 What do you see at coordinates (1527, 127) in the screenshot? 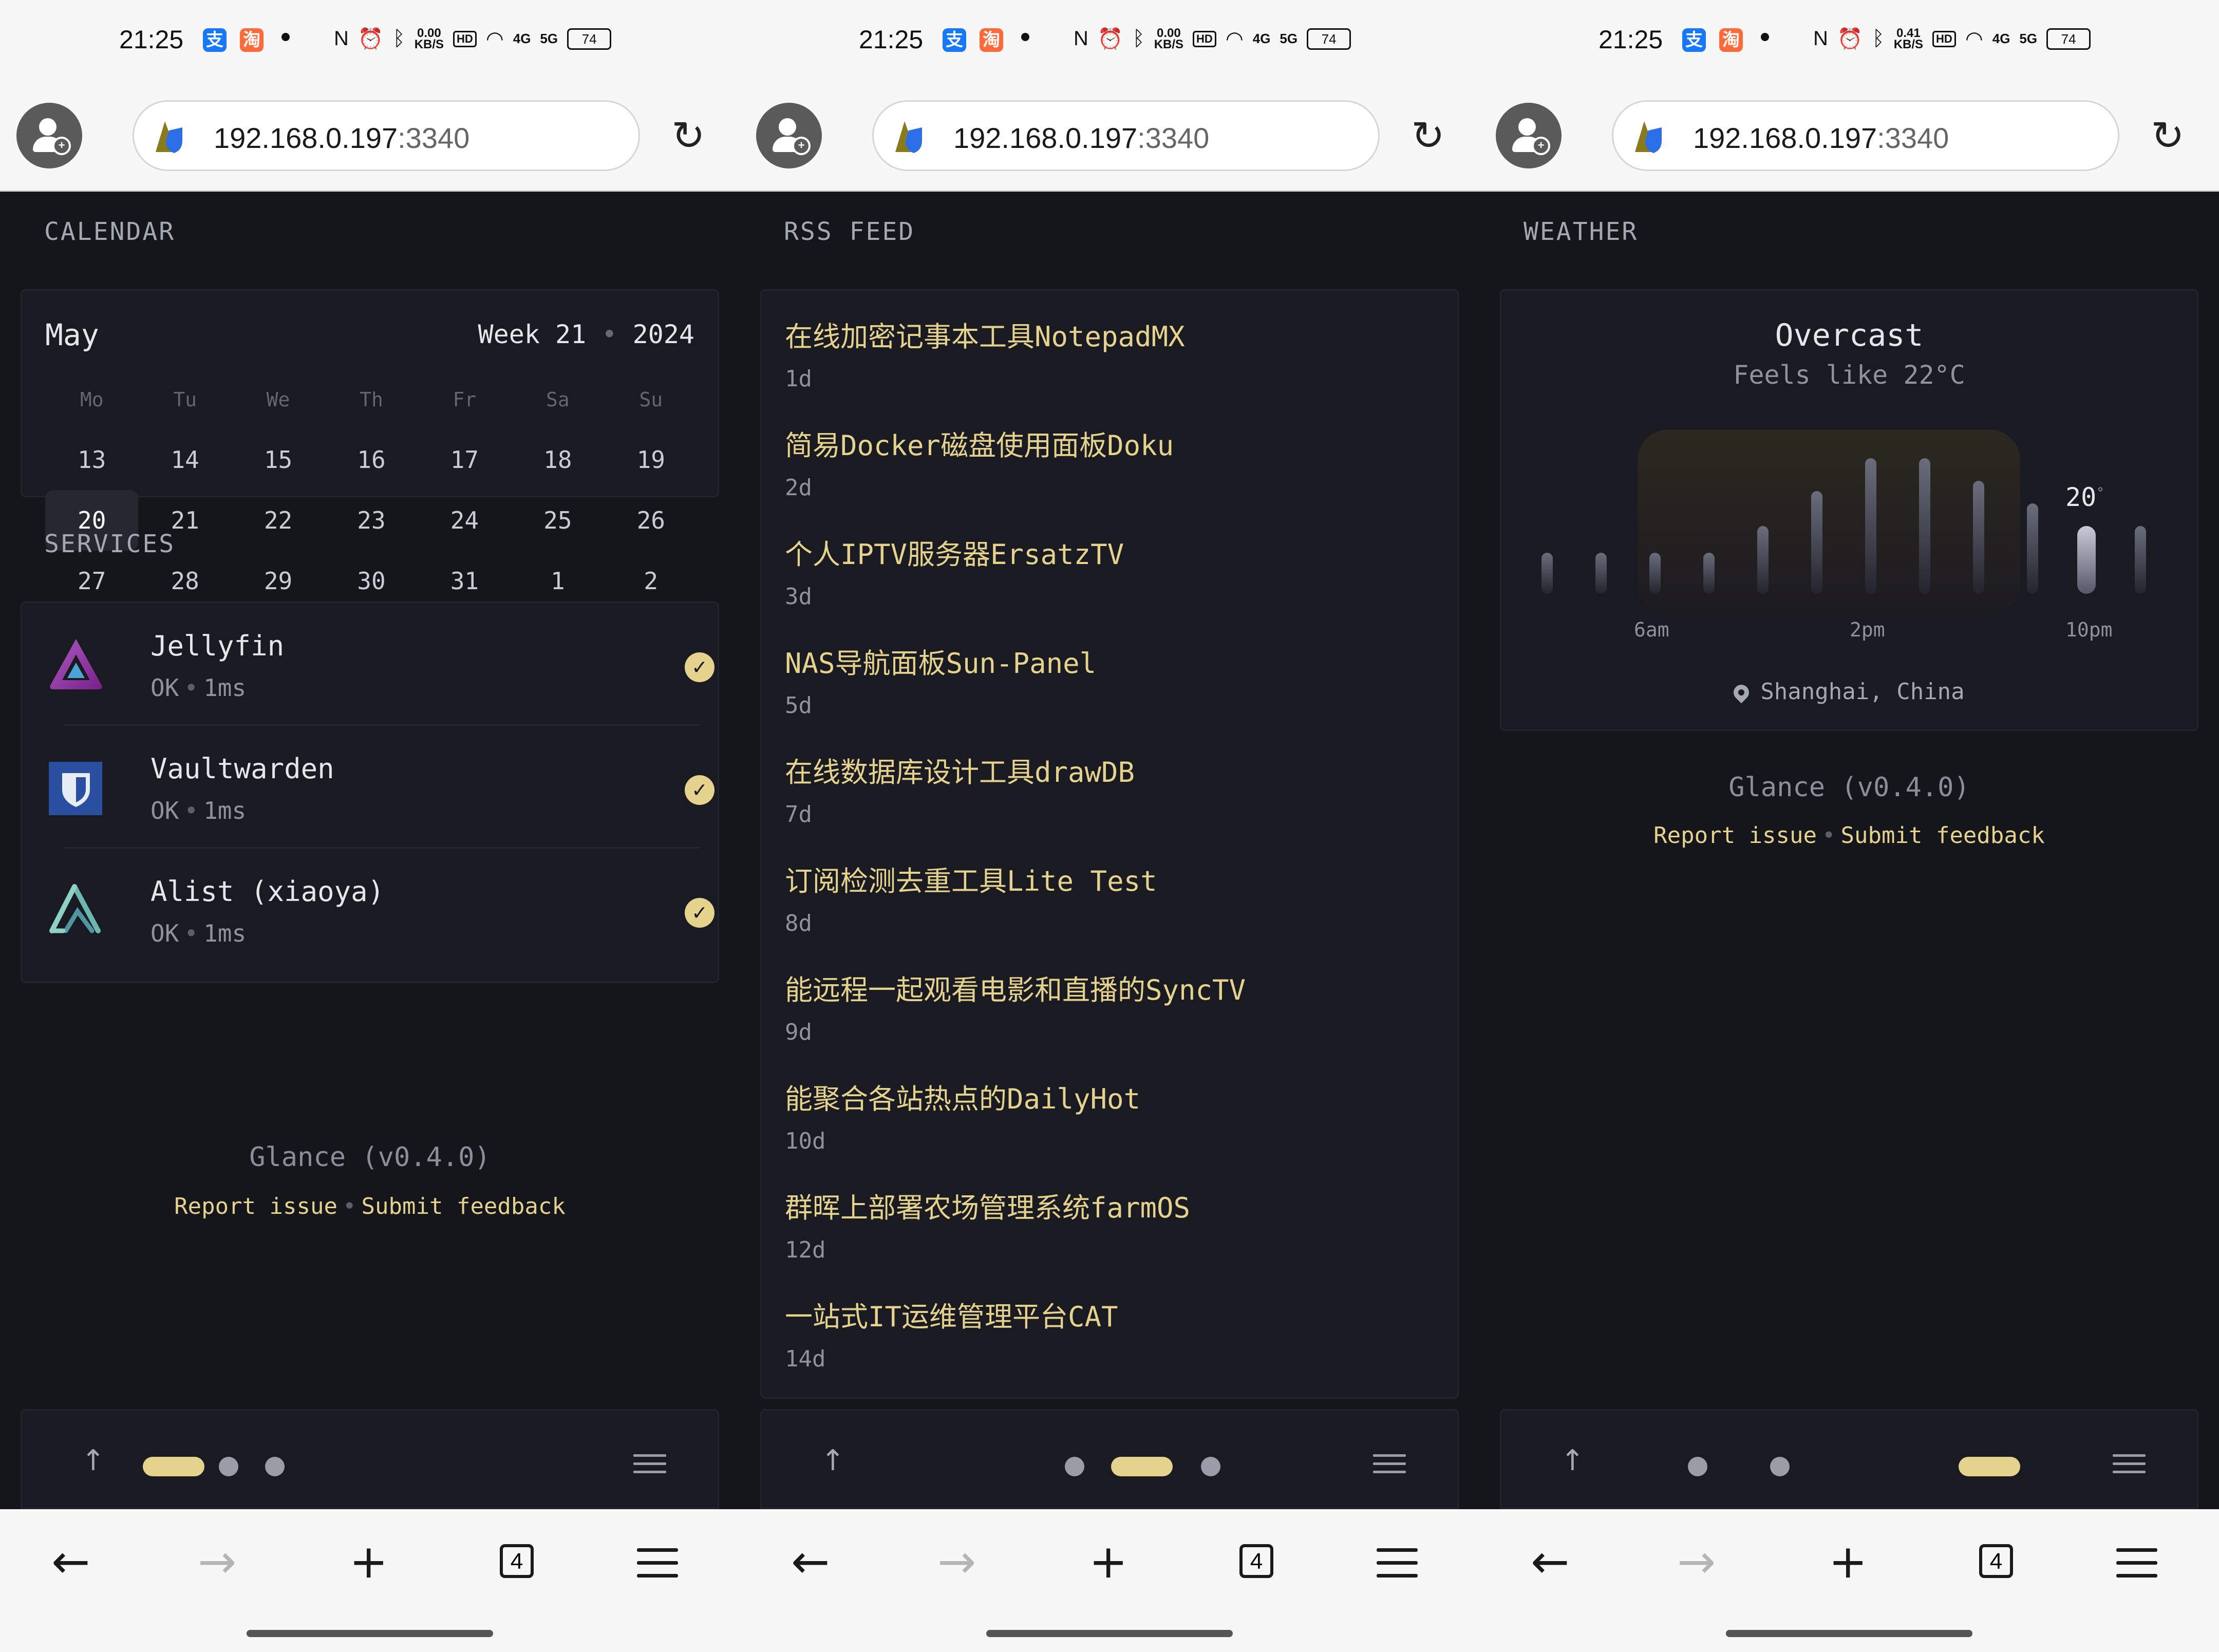
I see `user-icon` at bounding box center [1527, 127].